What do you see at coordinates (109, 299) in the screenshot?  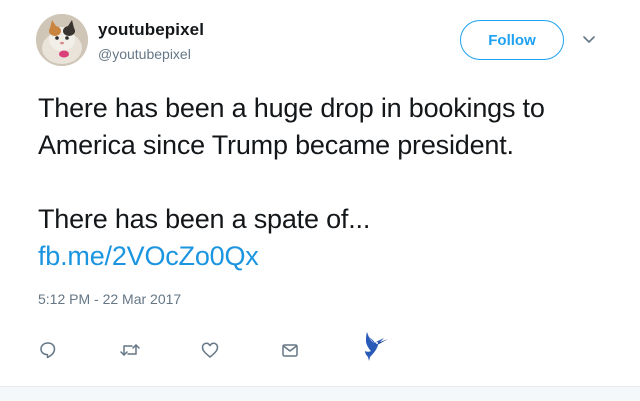 I see `tweet-timestamp: 5:12 PM - 22 Mar 2017` at bounding box center [109, 299].